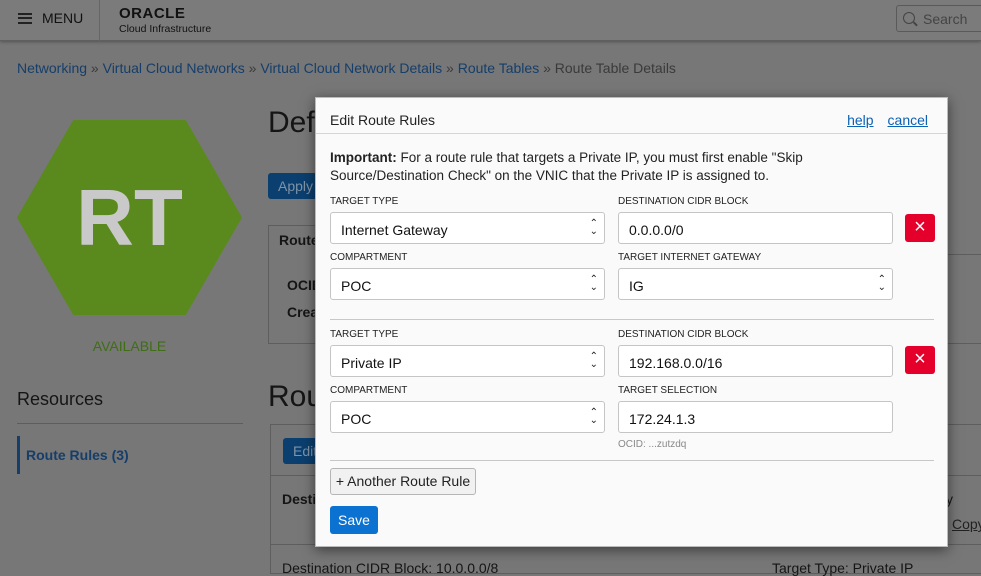 This screenshot has height=576, width=981. Describe the element at coordinates (174, 68) in the screenshot. I see `breadcrumb-vcns: Virtual Cloud Networks` at that location.